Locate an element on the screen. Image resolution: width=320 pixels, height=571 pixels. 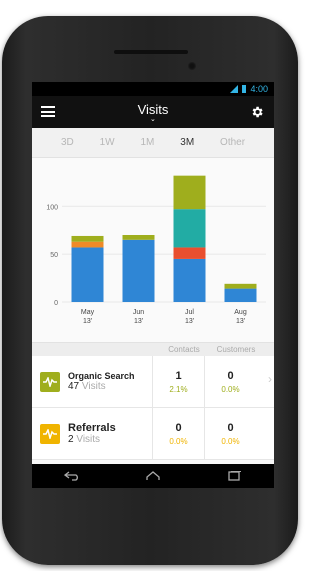
page-title: Visits is located at coordinates (153, 109).